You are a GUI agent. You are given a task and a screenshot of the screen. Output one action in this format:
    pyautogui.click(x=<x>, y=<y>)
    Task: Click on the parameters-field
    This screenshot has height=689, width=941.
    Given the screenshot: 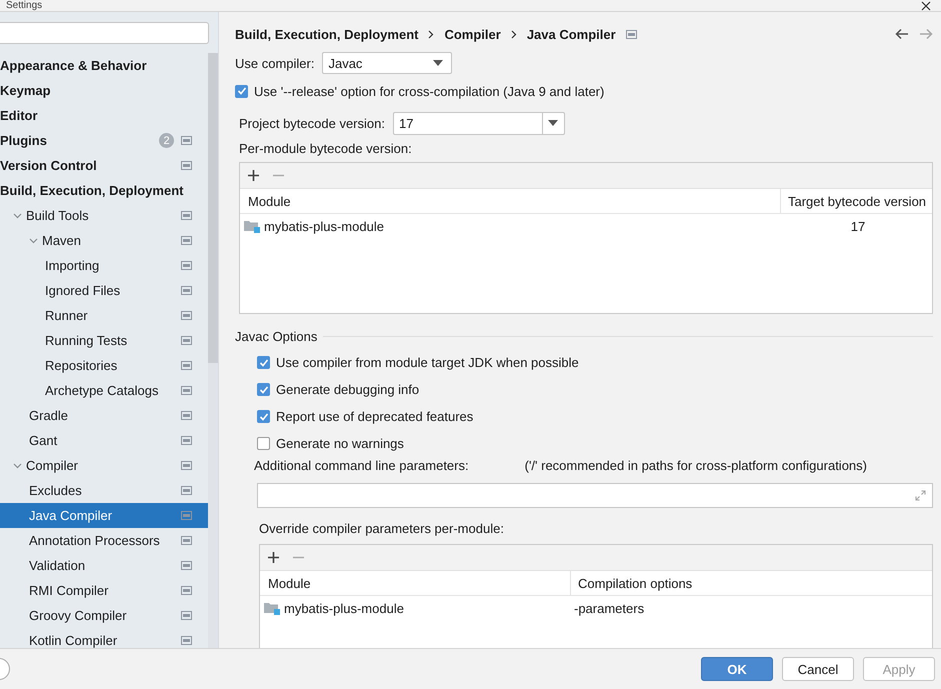 What is the action you would take?
    pyautogui.click(x=595, y=495)
    